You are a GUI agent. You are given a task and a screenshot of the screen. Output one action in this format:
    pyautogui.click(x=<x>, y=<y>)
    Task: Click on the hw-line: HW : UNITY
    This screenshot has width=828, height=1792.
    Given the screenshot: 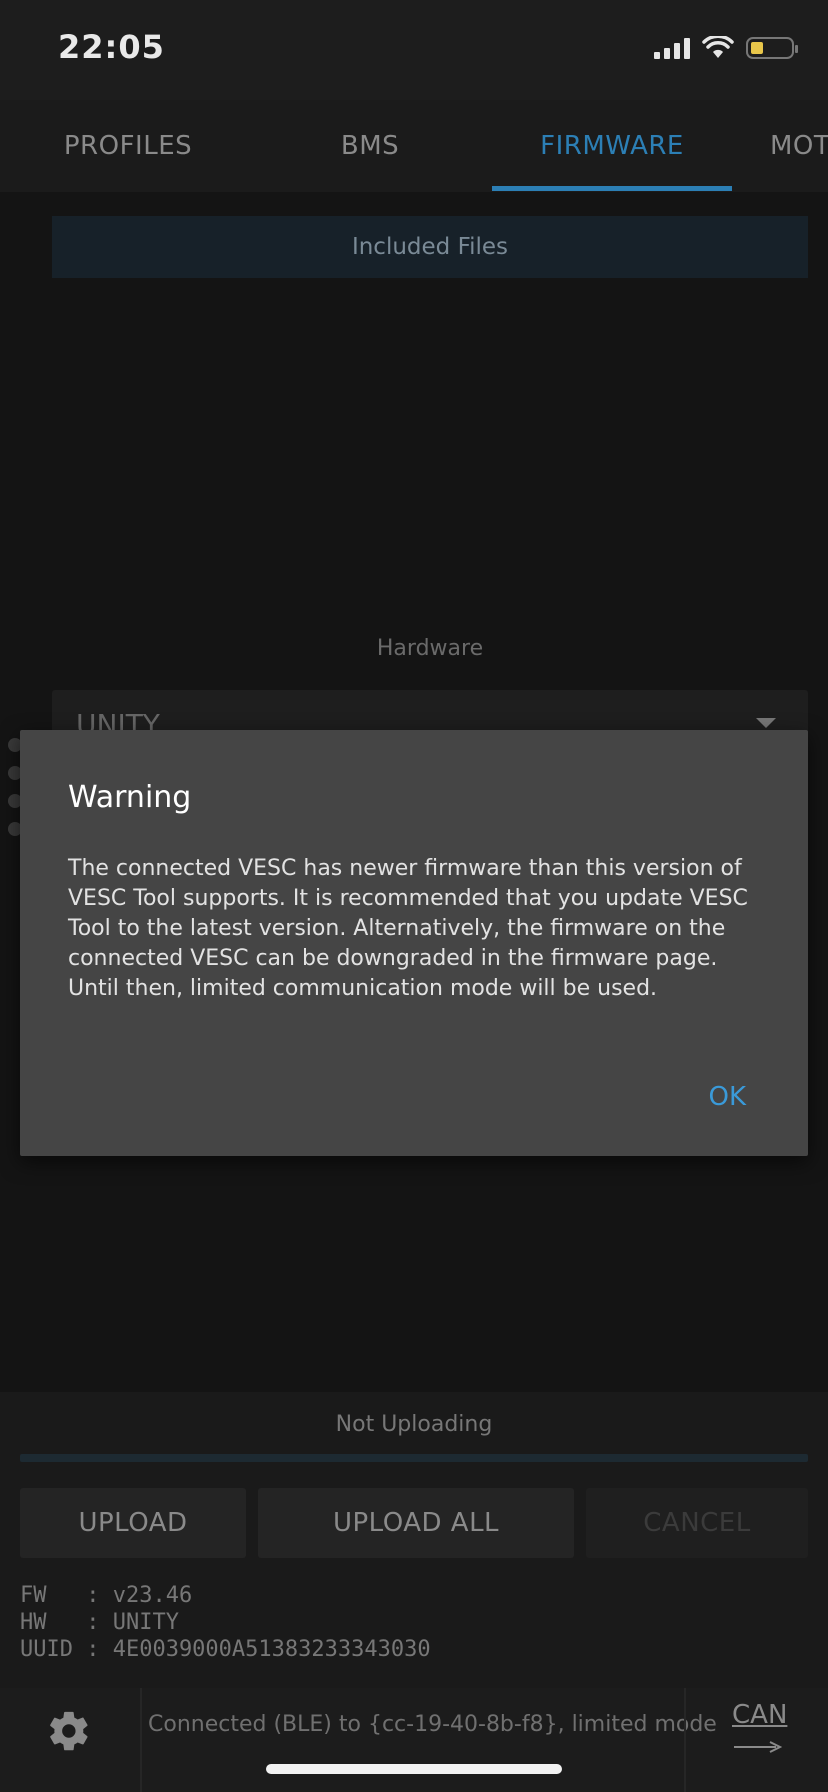 What is the action you would take?
    pyautogui.click(x=99, y=1622)
    